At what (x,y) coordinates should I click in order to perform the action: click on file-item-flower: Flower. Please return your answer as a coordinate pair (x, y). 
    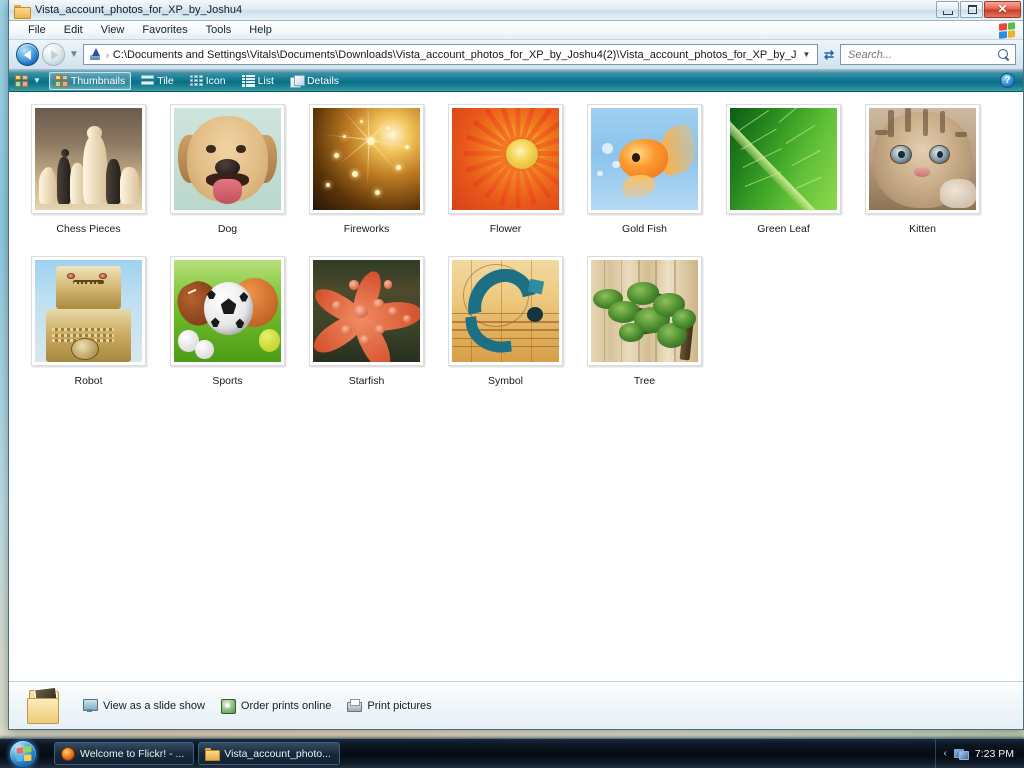
    Looking at the image, I should click on (505, 180).